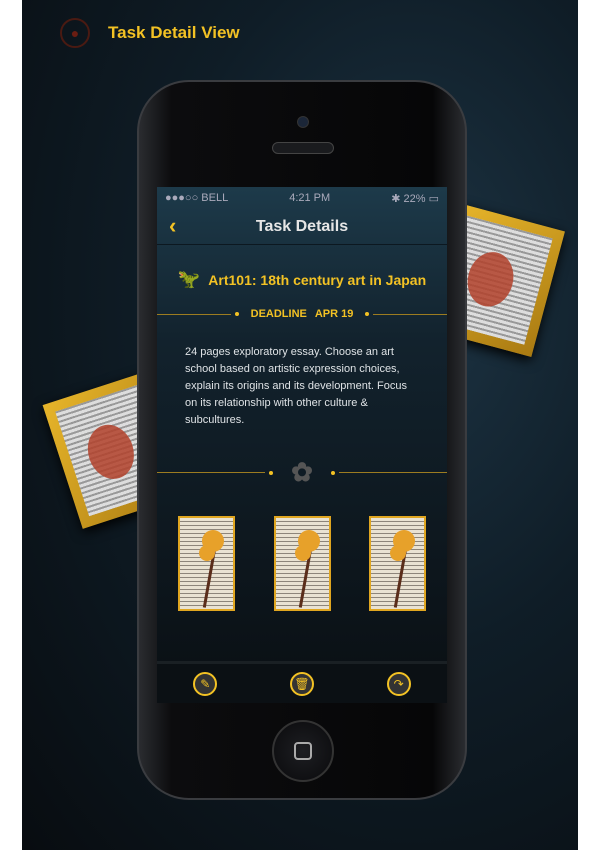  What do you see at coordinates (205, 683) in the screenshot?
I see `edit-pencil-icon: ✎` at bounding box center [205, 683].